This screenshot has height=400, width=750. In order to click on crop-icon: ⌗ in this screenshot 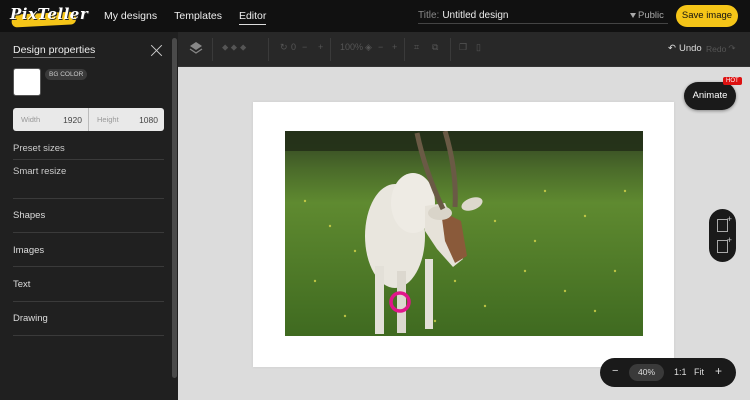, I will do `click(416, 47)`.